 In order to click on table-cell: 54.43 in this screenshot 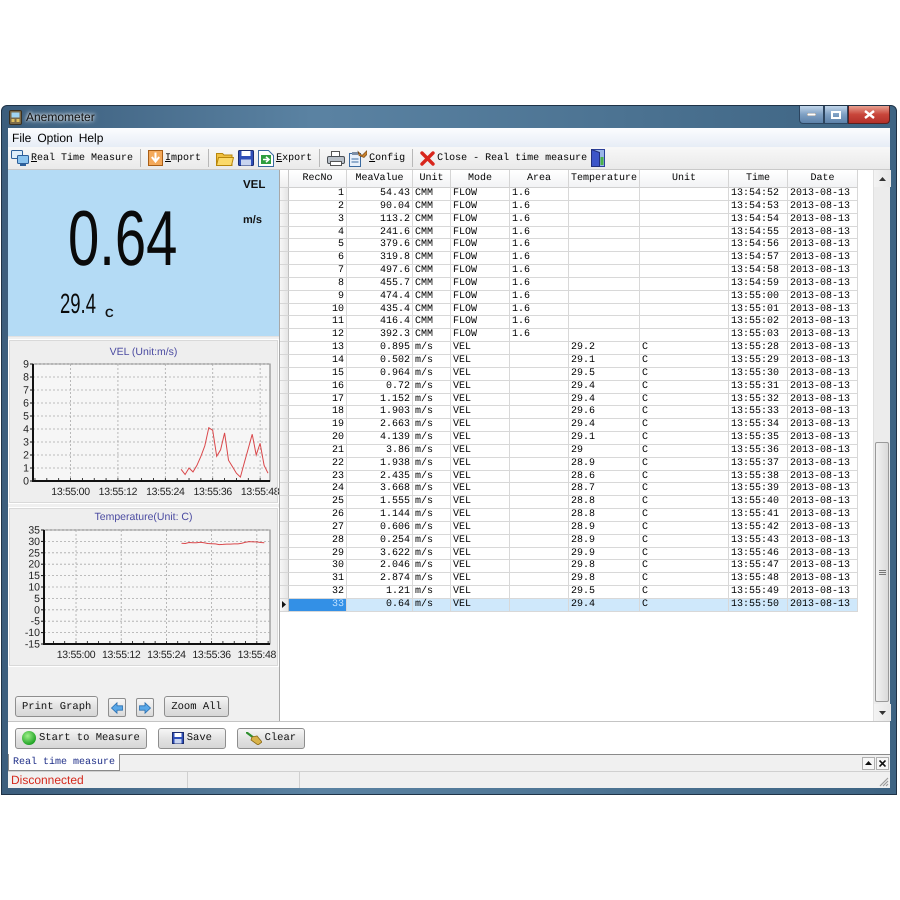, I will do `click(380, 194)`.